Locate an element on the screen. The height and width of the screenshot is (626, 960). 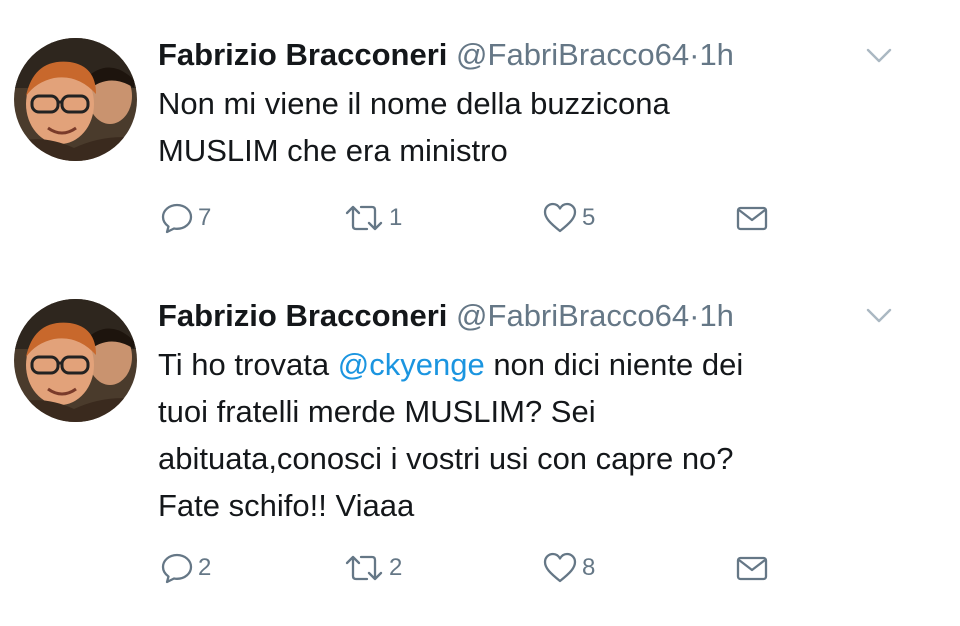
like-count: 5 is located at coordinates (589, 217).